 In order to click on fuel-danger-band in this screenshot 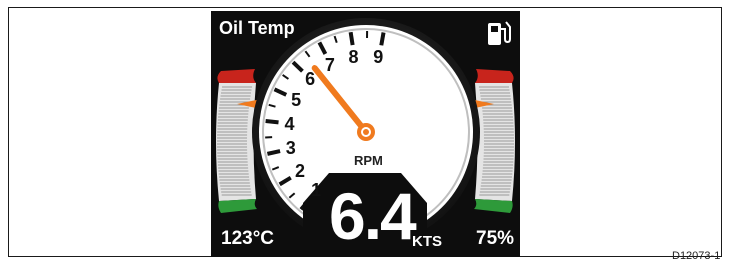, I will do `click(494, 76)`.